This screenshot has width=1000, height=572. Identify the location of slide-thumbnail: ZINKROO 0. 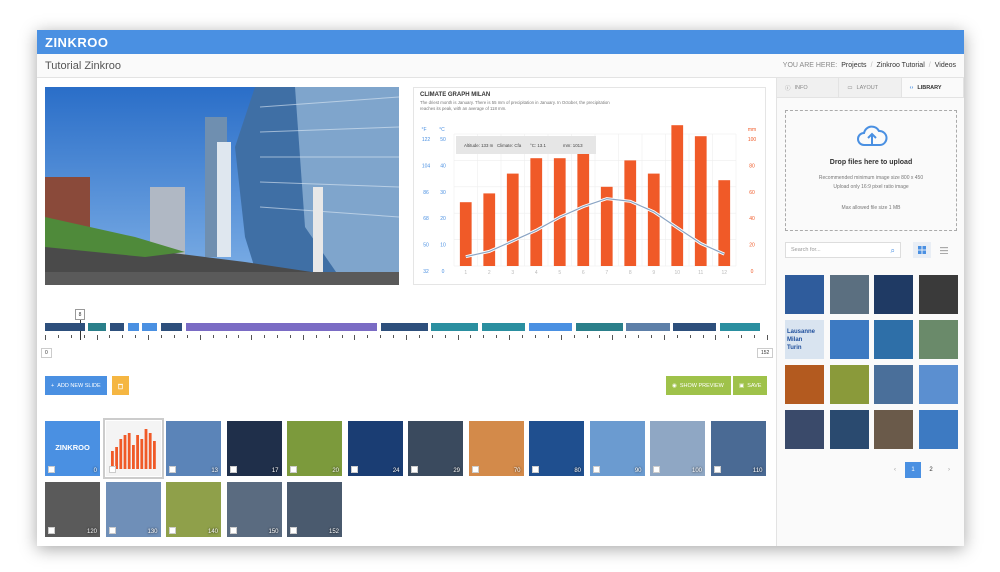
(72, 448).